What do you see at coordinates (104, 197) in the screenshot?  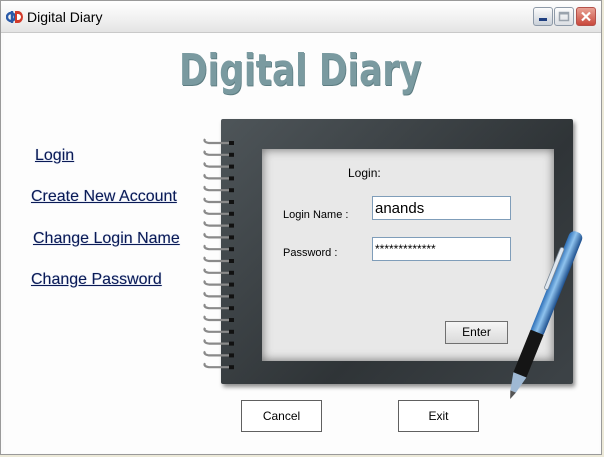 I see `create-new-account-link: Create New Account` at bounding box center [104, 197].